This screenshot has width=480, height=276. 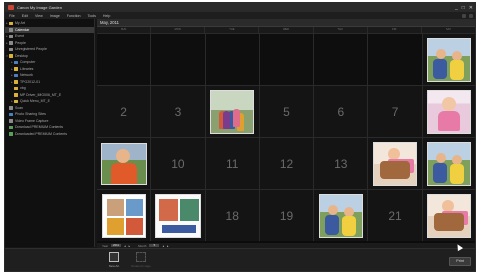 I want to click on menu-function: Function, so click(x=74, y=16).